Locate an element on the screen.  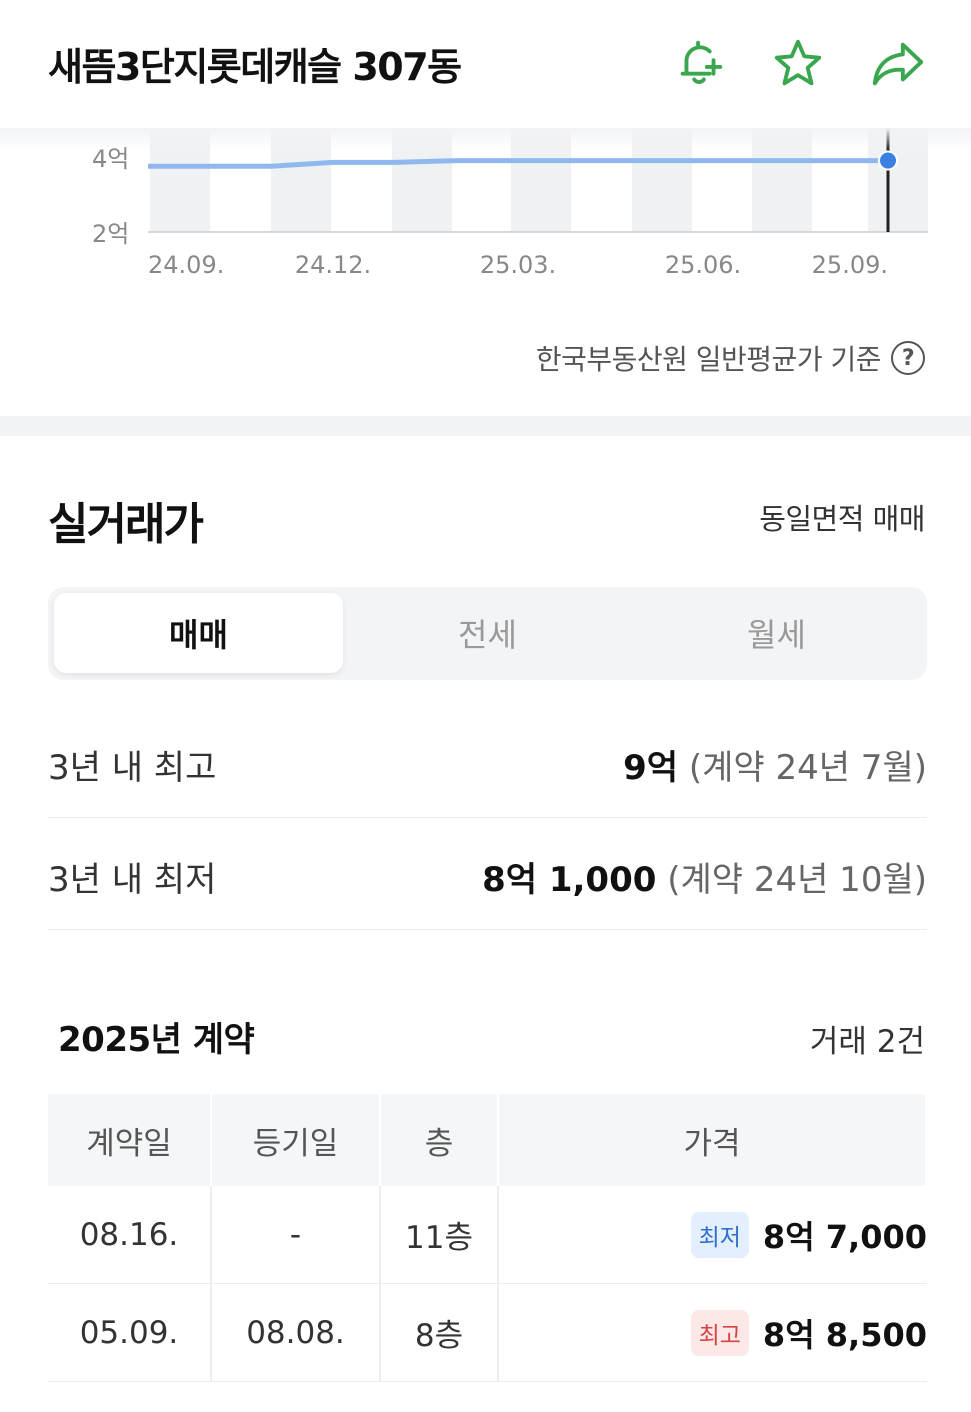
stat-label: 3년 내 최고 is located at coordinates (132, 768).